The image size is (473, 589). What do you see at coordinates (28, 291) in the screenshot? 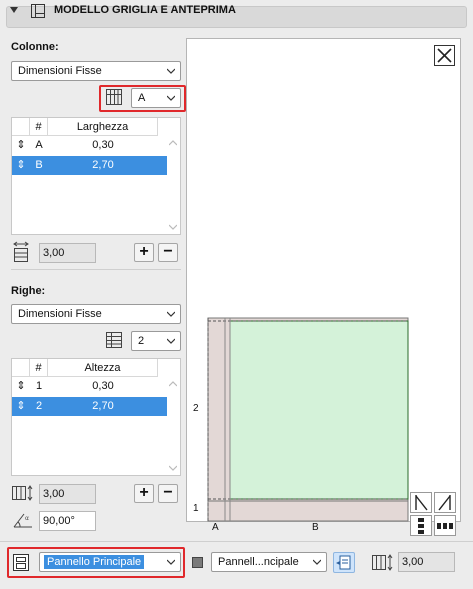
I see `rows-label: Righe:` at bounding box center [28, 291].